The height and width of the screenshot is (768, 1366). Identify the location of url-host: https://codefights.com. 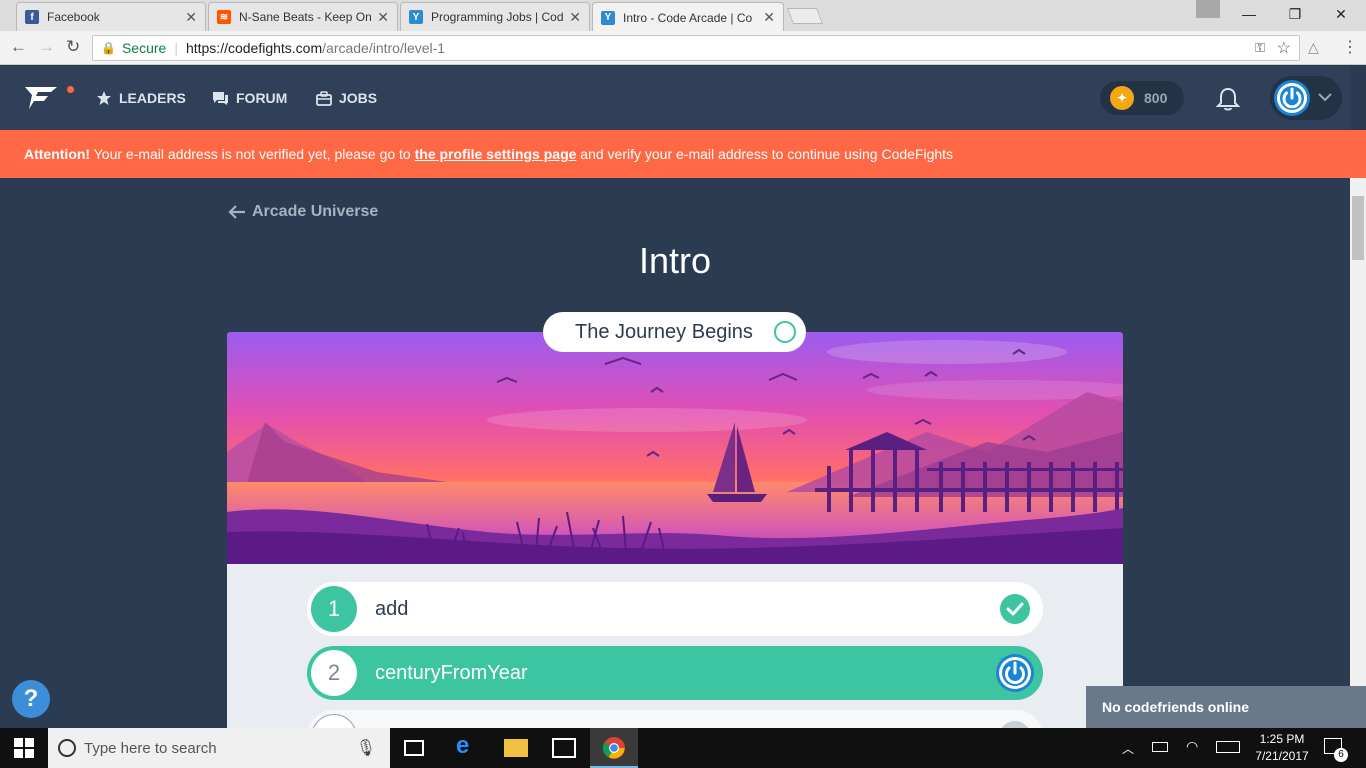
(254, 48).